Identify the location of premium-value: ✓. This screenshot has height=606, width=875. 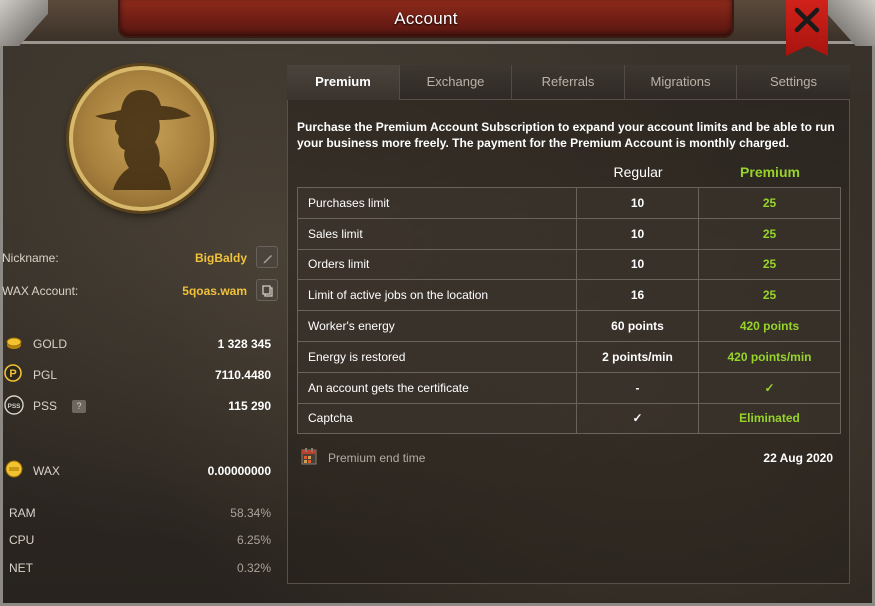
(769, 387).